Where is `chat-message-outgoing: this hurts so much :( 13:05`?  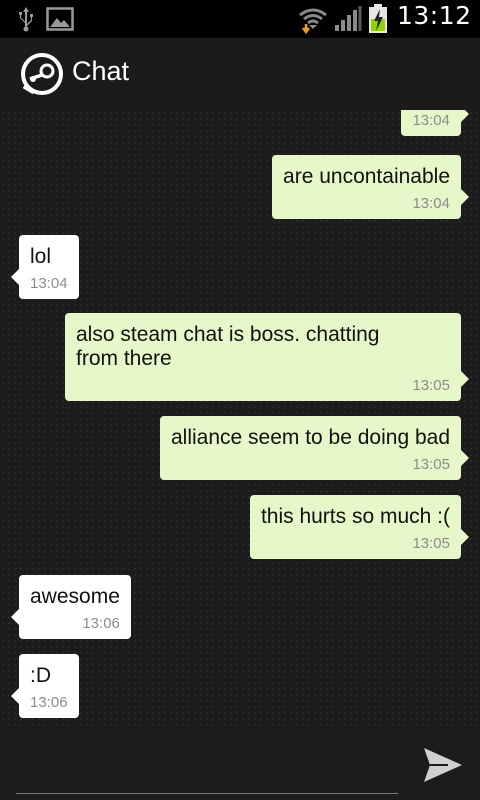
chat-message-outgoing: this hurts so much :( 13:05 is located at coordinates (359, 527).